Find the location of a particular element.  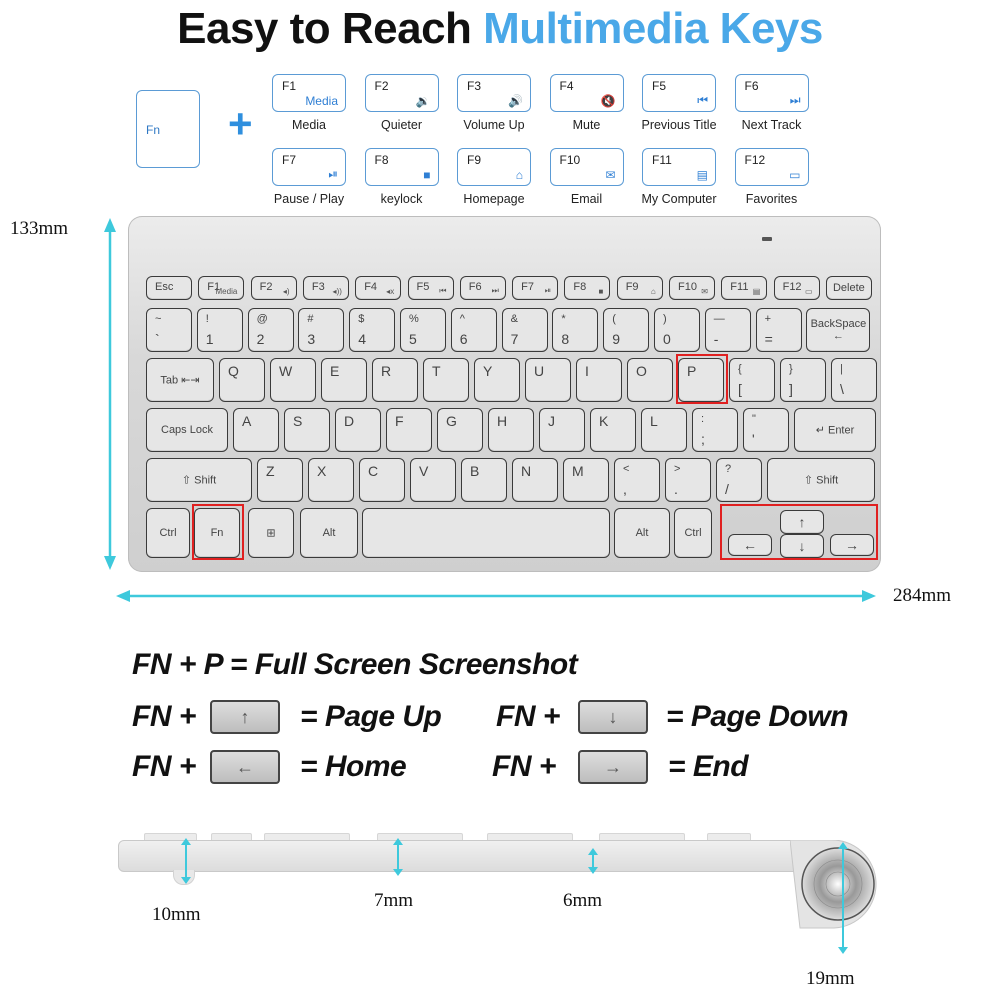

fkey-label: F1 is located at coordinates (289, 86).